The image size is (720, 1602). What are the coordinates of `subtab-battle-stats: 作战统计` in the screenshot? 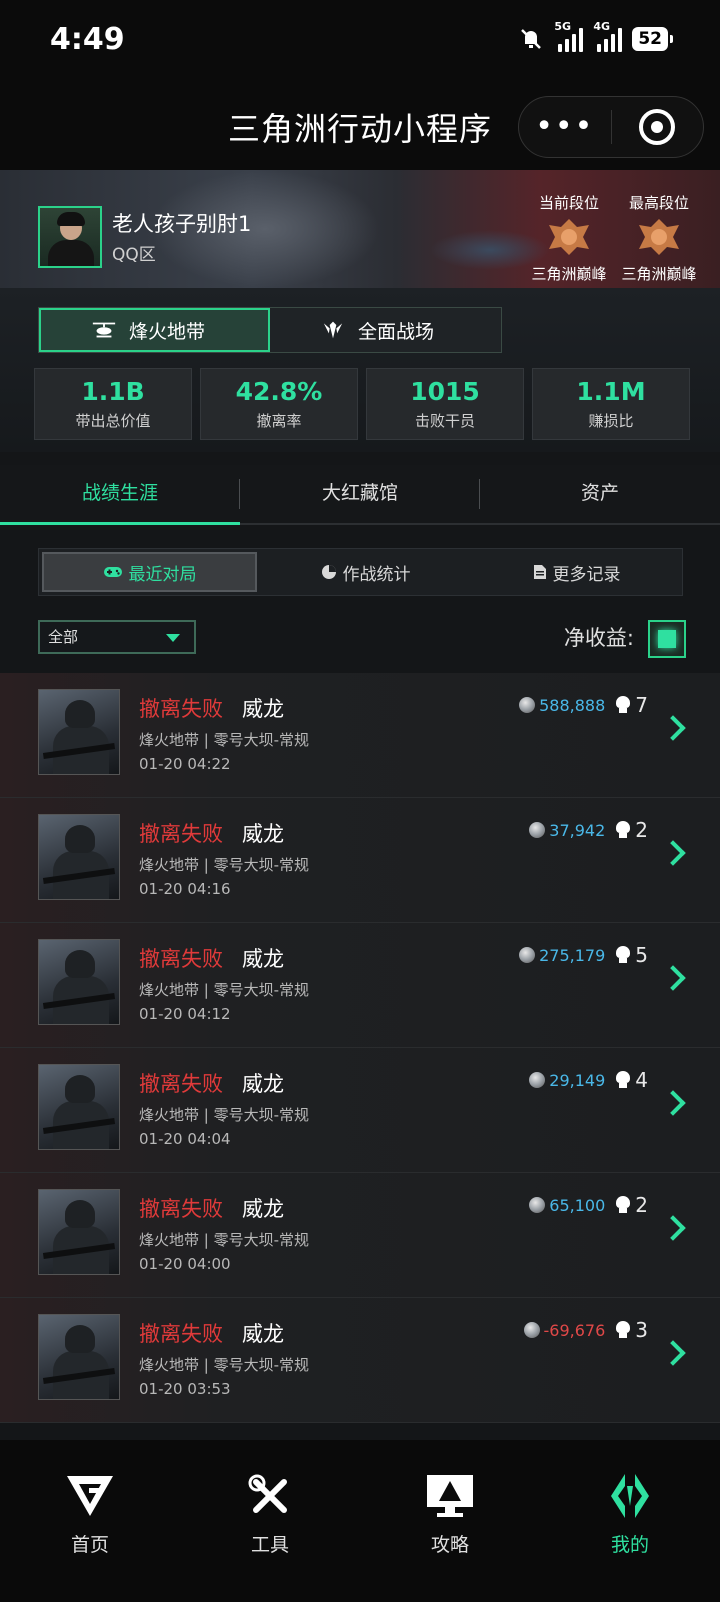 It's located at (365, 572).